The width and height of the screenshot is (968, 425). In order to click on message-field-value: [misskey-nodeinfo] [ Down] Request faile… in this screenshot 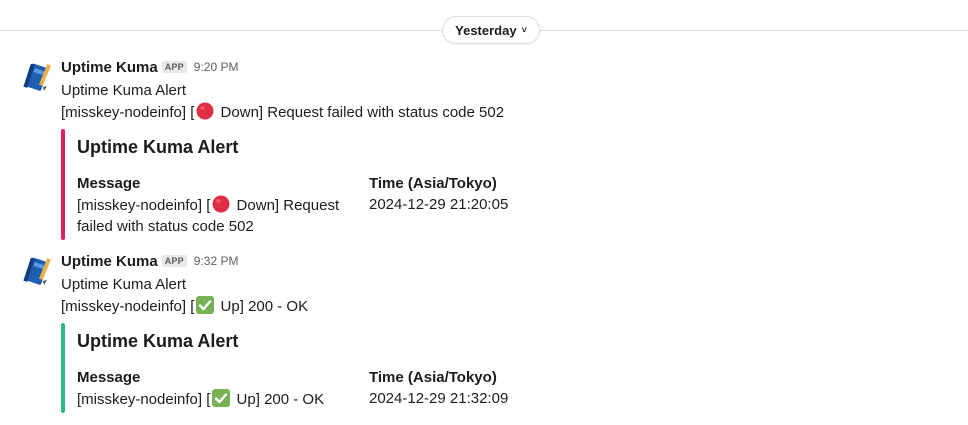, I will do `click(212, 215)`.